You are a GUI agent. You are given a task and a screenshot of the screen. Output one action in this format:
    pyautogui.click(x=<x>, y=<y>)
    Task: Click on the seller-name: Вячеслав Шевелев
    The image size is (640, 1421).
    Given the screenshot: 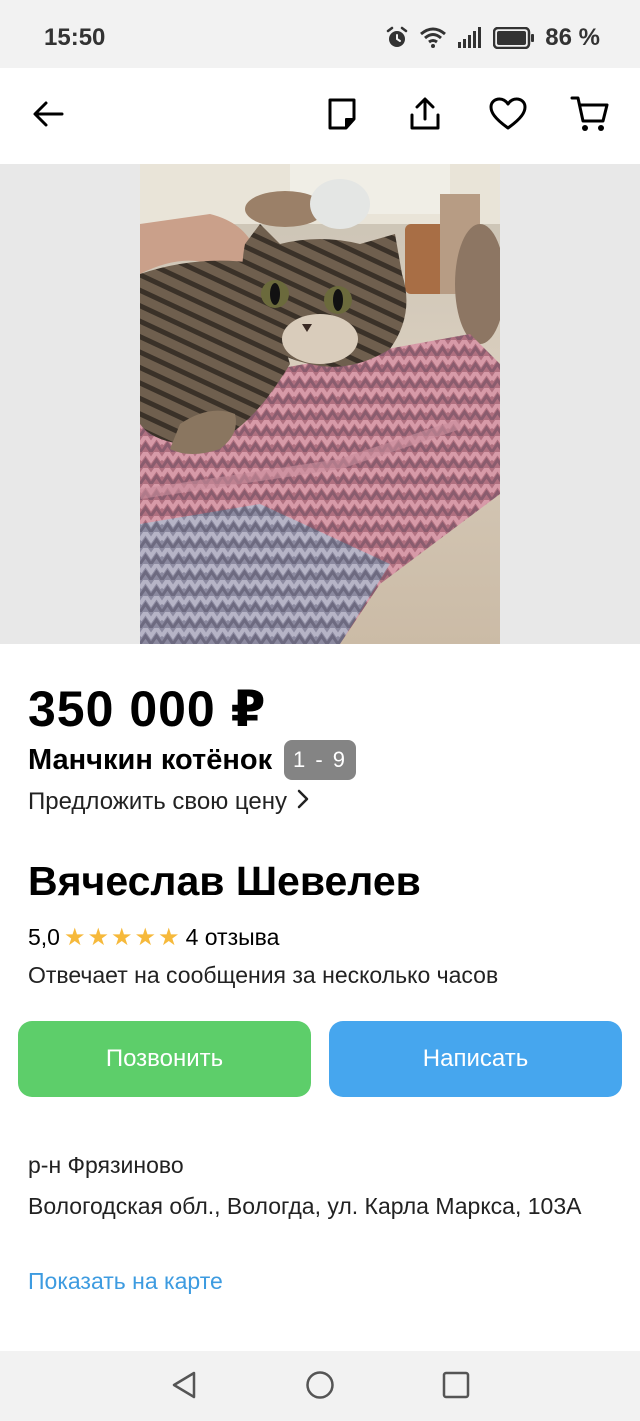 What is the action you would take?
    pyautogui.click(x=224, y=881)
    